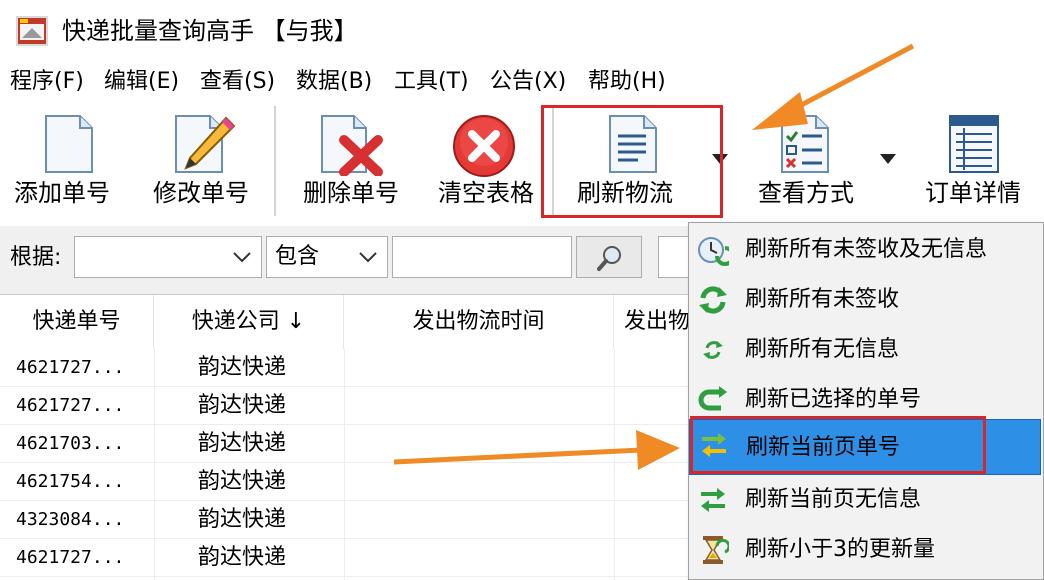 This screenshot has width=1044, height=580. Describe the element at coordinates (352, 145) in the screenshot. I see `delete-document-icon` at that location.